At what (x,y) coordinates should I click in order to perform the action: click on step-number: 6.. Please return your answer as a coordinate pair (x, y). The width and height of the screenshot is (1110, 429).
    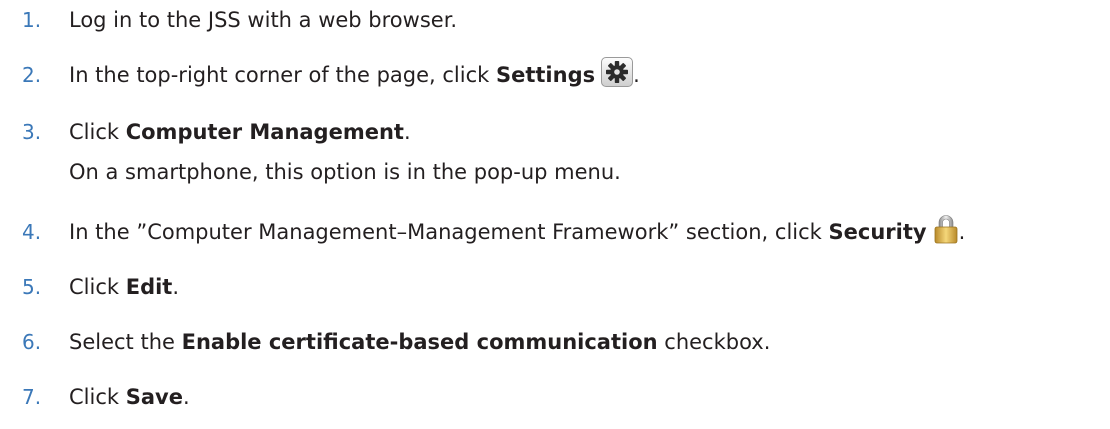
    Looking at the image, I should click on (32, 342).